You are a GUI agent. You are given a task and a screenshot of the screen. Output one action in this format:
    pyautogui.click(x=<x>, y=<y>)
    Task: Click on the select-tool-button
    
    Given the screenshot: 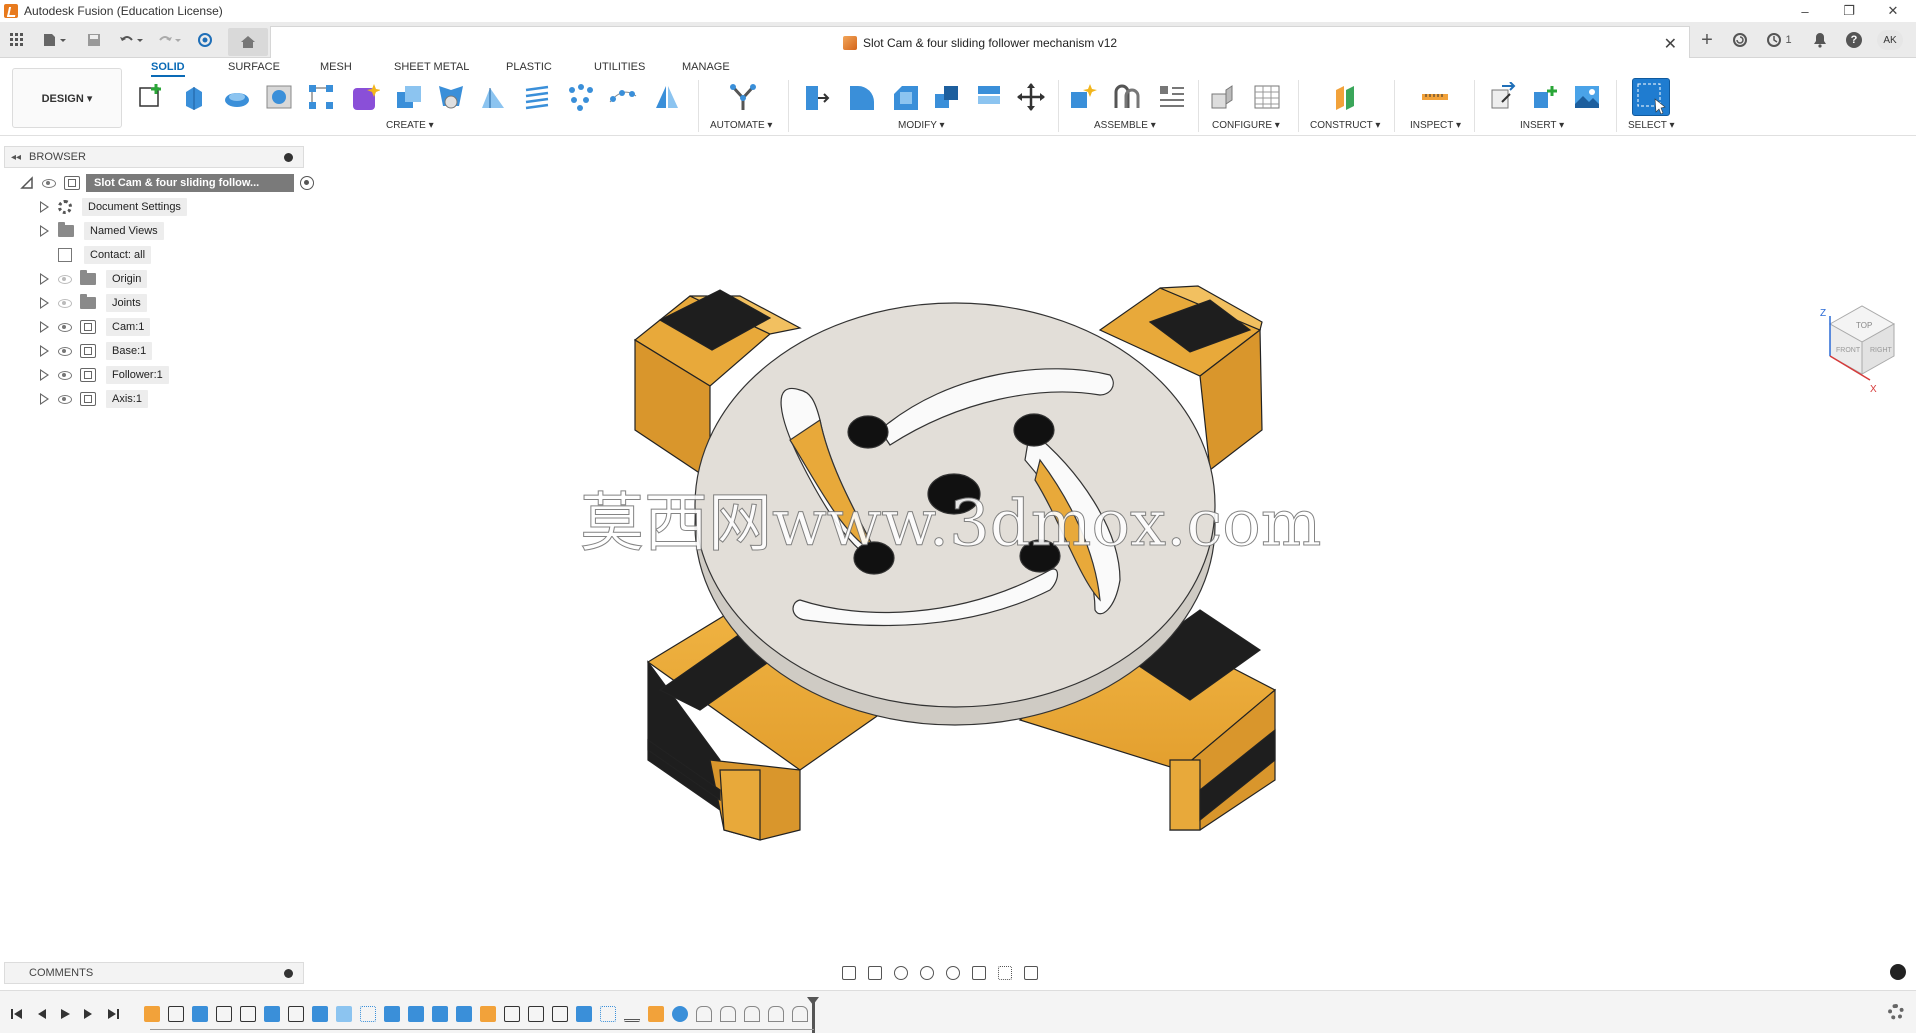 What is the action you would take?
    pyautogui.click(x=1651, y=97)
    